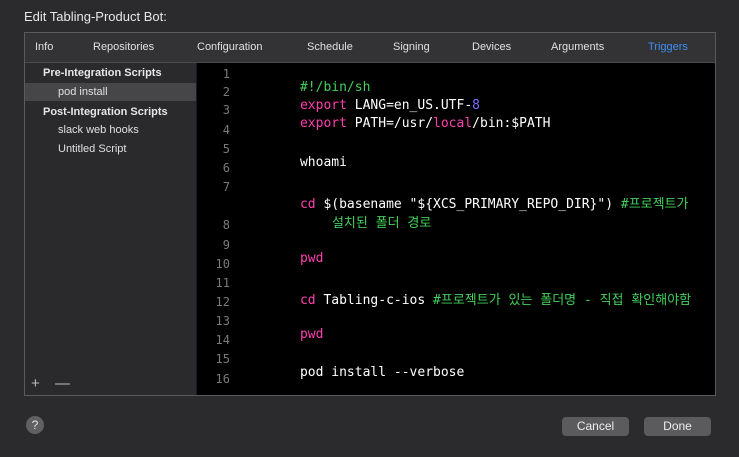 This screenshot has width=739, height=457. What do you see at coordinates (110, 92) in the screenshot?
I see `script-item-pod-install: pod install` at bounding box center [110, 92].